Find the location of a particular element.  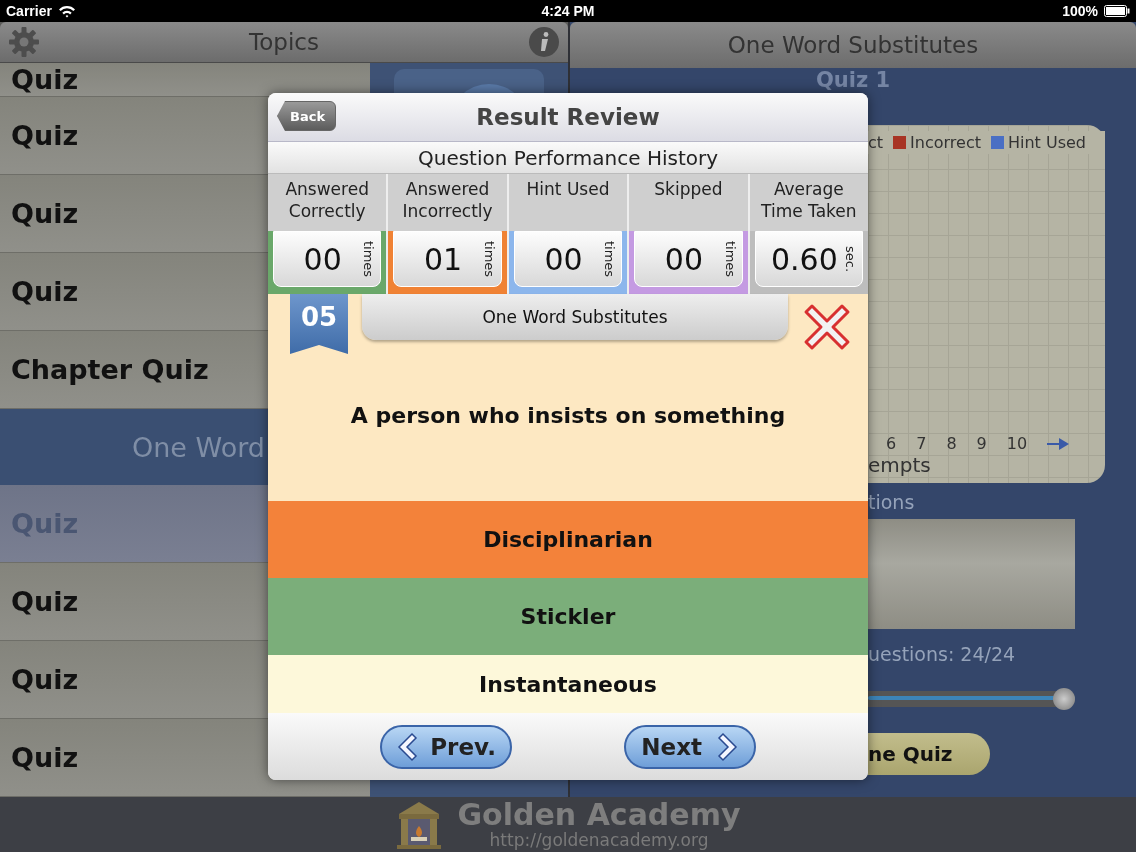

chevron-right-icon is located at coordinates (727, 746).